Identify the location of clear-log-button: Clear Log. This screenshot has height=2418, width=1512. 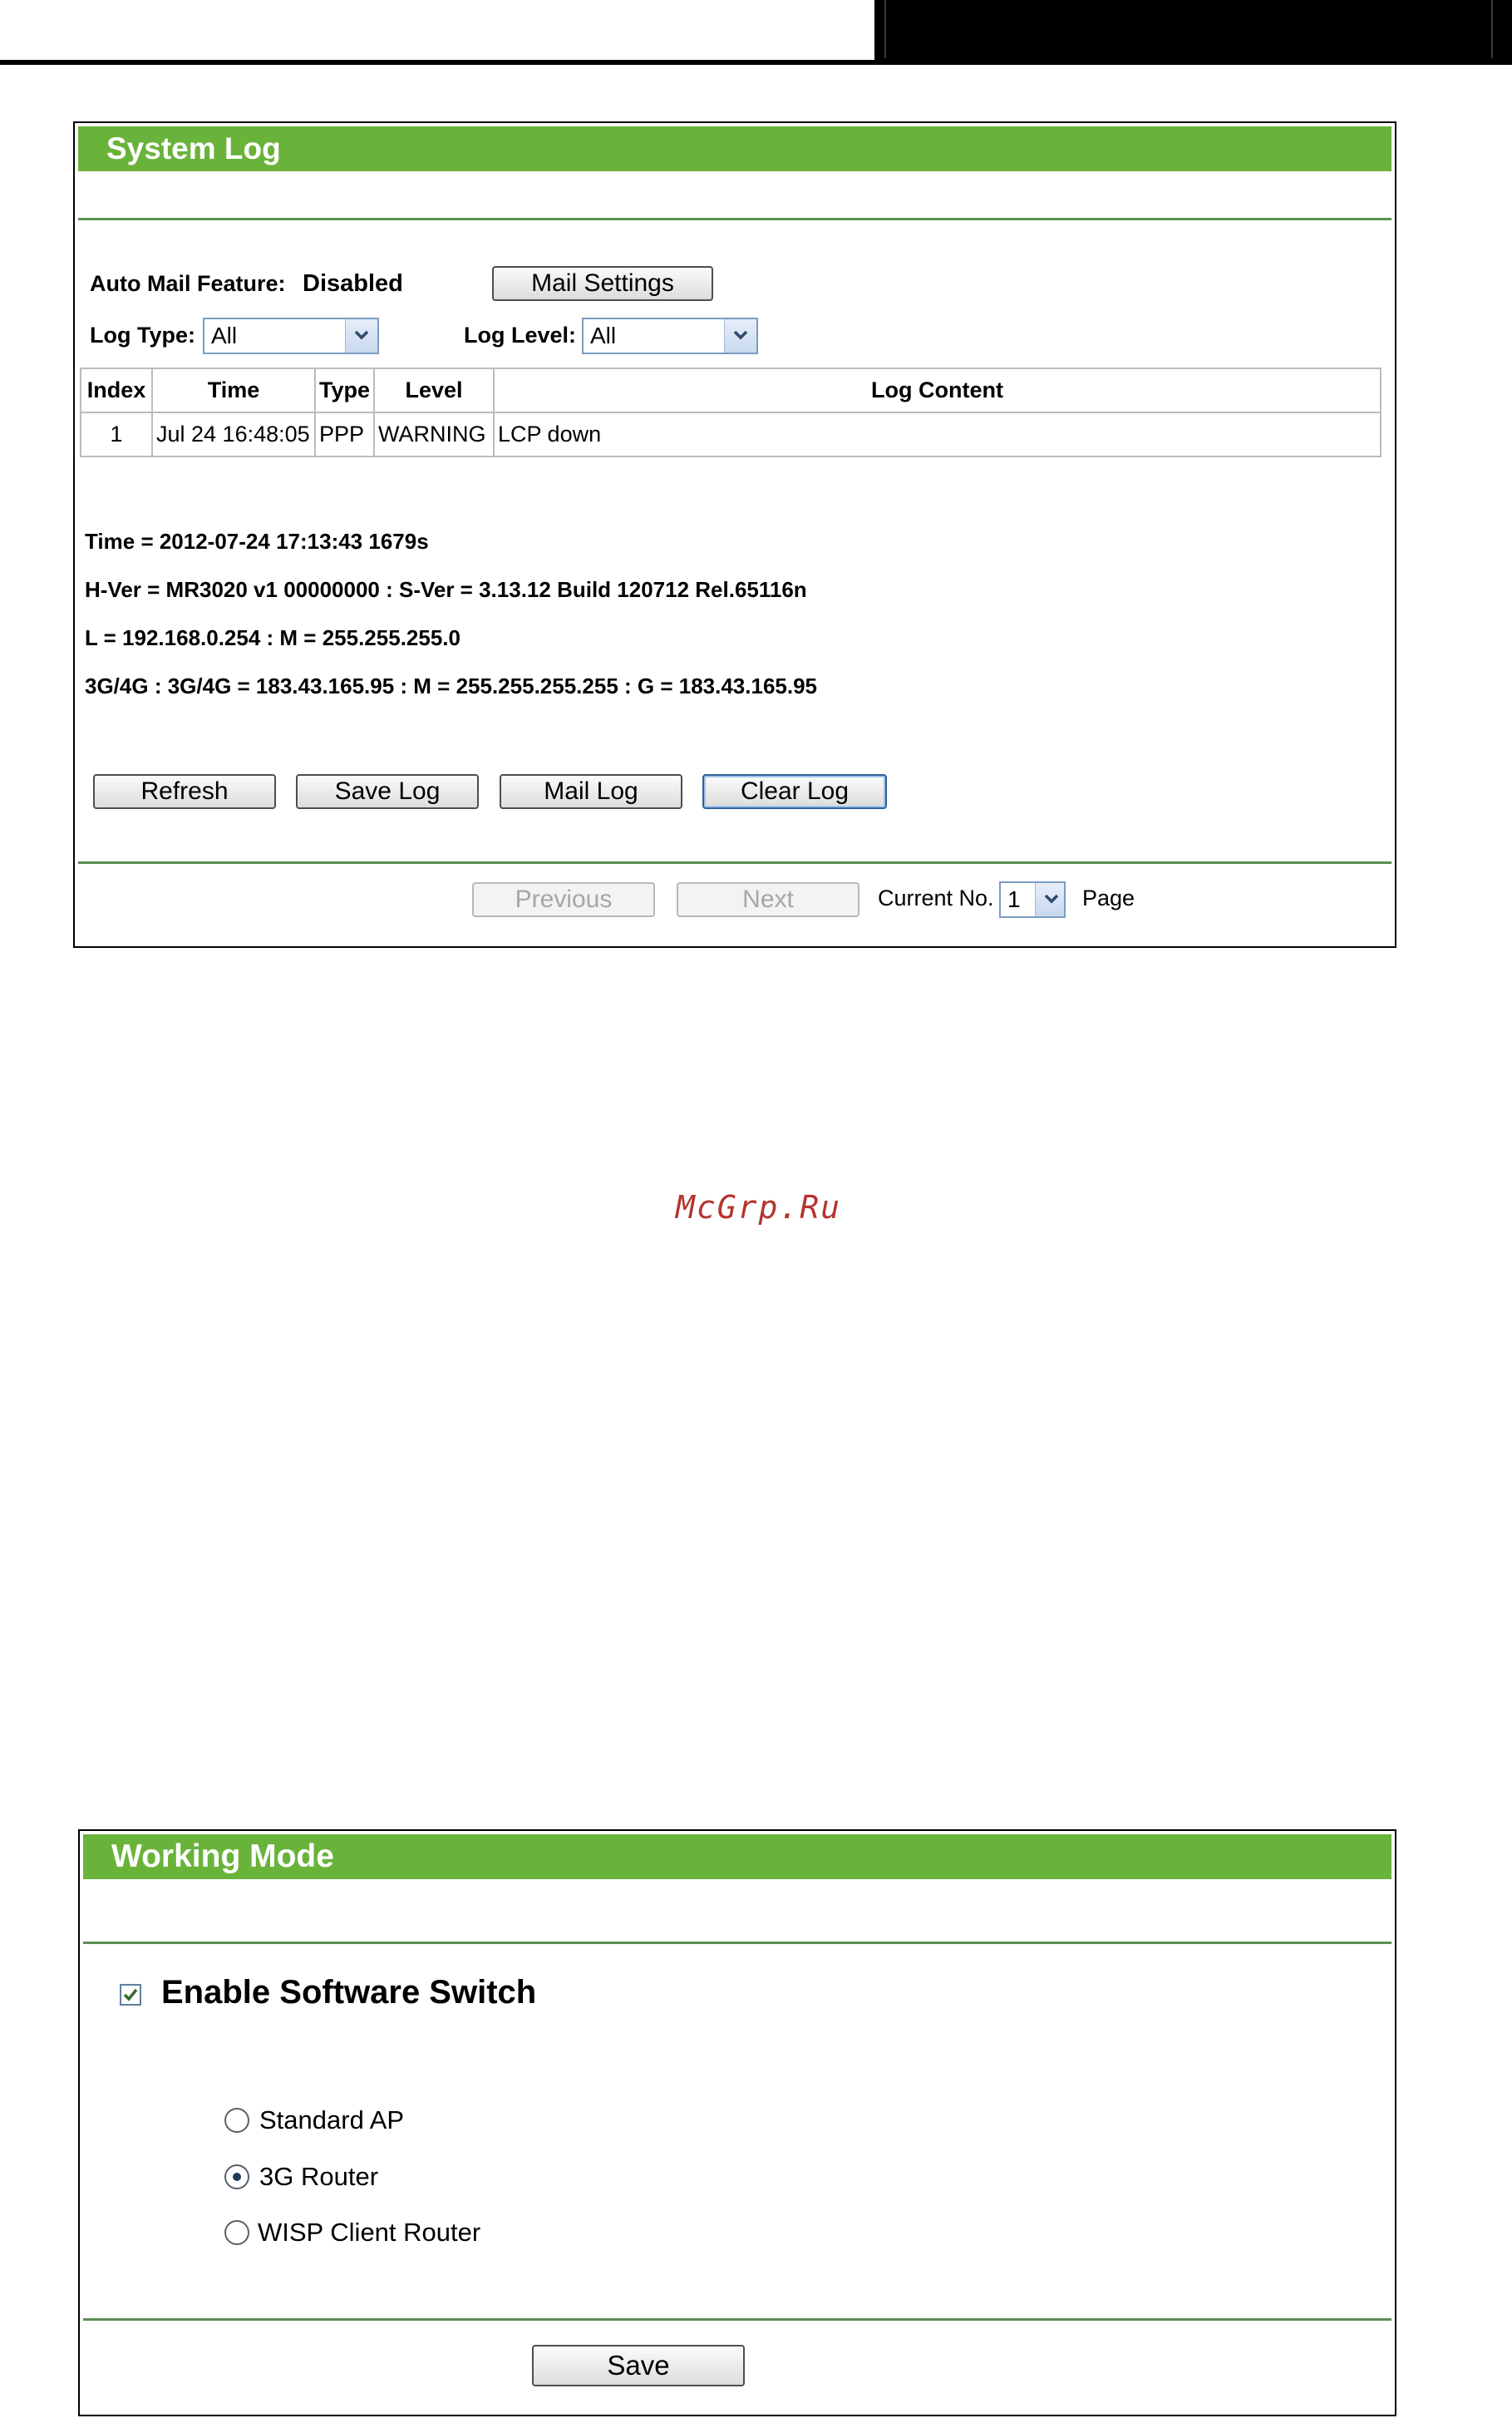
(795, 791).